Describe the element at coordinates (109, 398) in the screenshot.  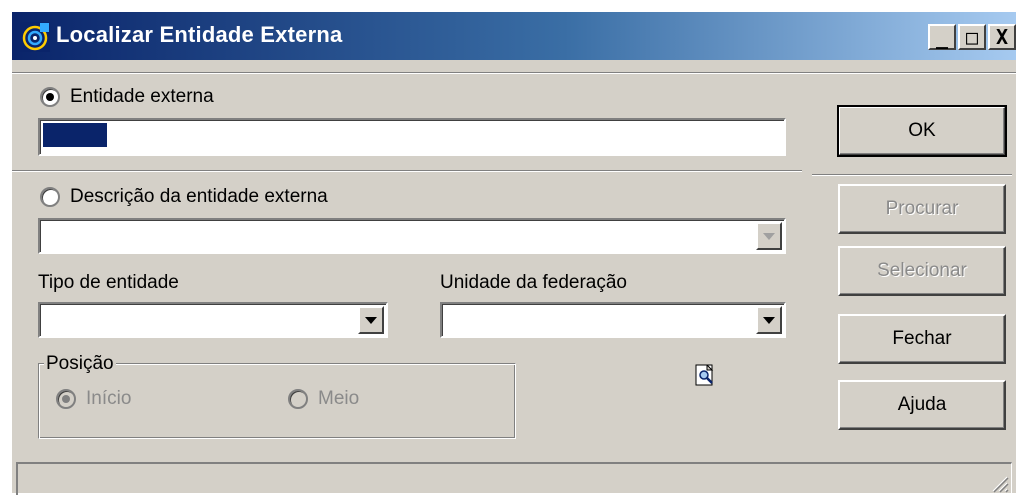
I see `radio-posicao-inicio-label: Início` at that location.